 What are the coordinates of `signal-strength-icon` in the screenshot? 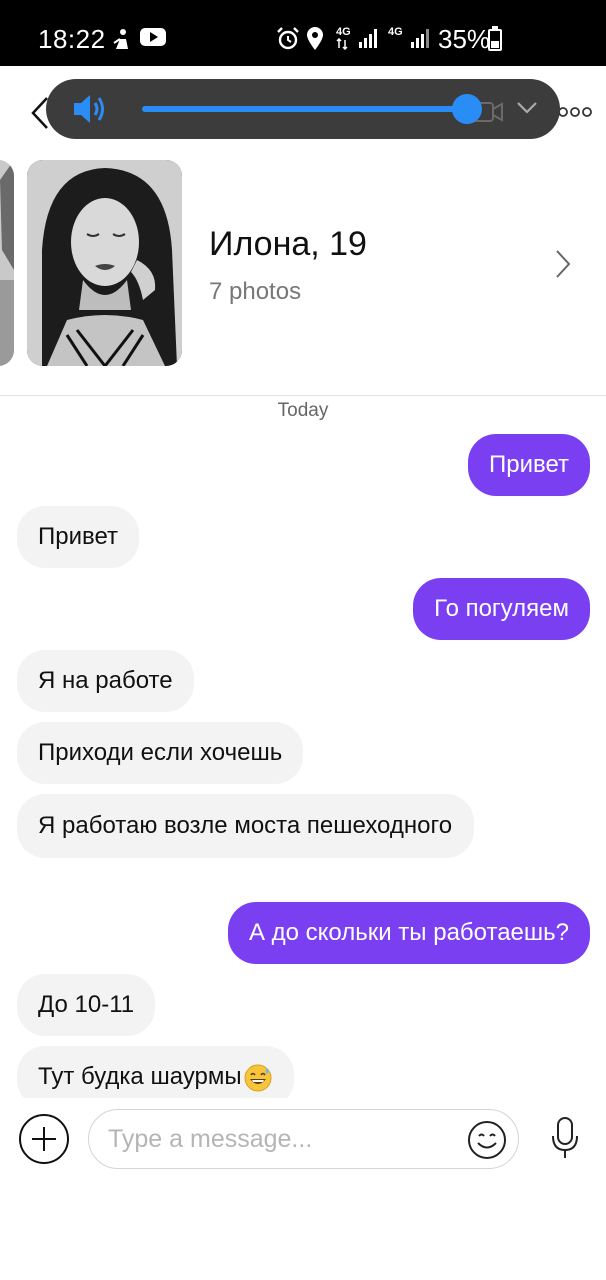 It's located at (368, 38).